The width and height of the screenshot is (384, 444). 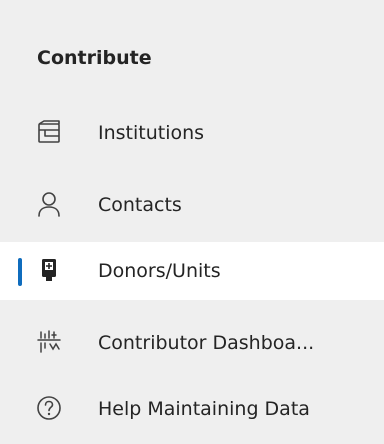 I want to click on selected-indicator, so click(x=20, y=272).